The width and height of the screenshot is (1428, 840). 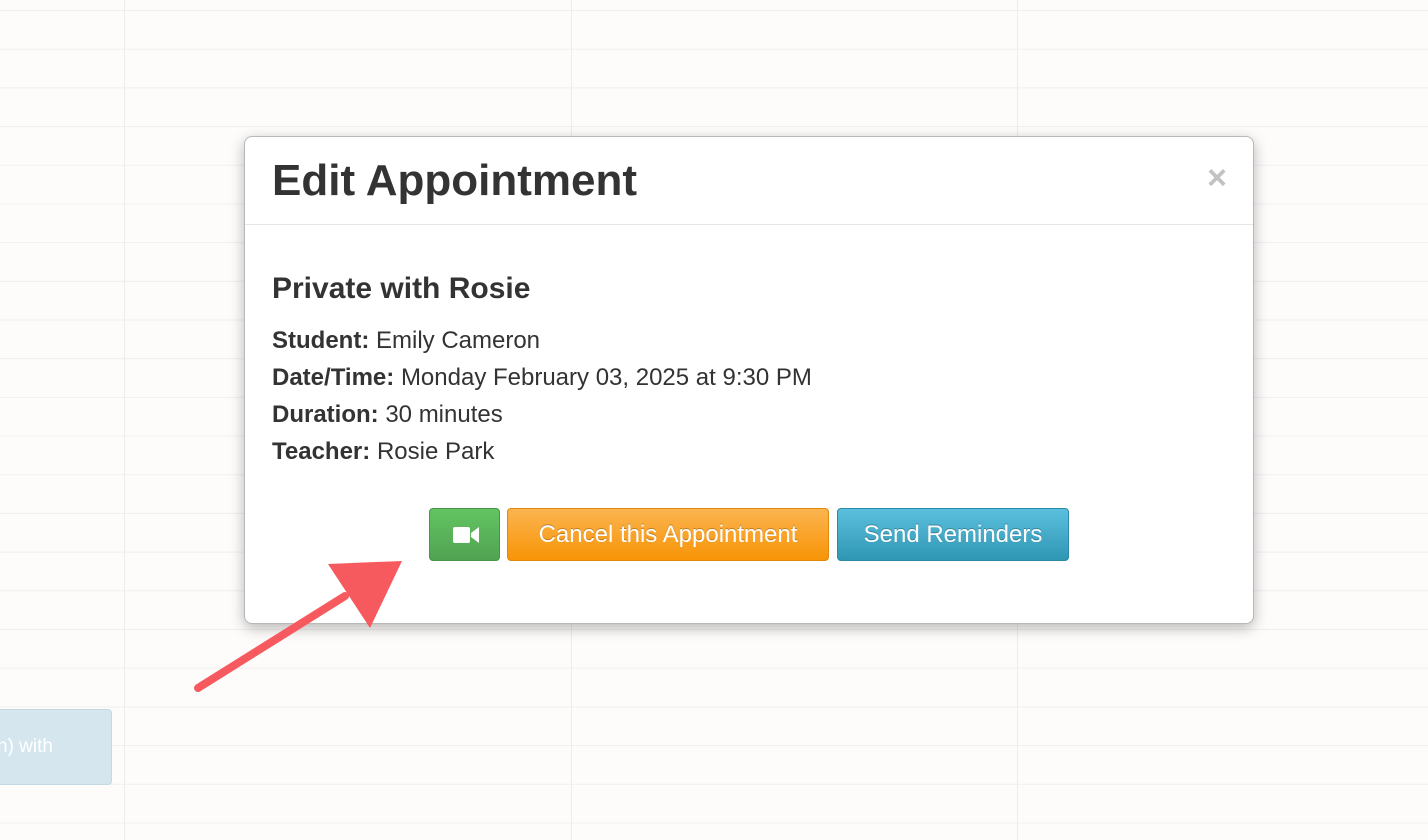 I want to click on video-call-button, so click(x=464, y=534).